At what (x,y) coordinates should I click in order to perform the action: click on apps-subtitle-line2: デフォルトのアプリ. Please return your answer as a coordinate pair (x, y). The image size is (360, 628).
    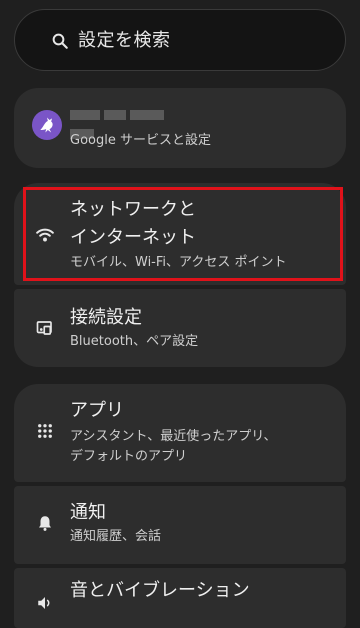
    Looking at the image, I should click on (129, 456).